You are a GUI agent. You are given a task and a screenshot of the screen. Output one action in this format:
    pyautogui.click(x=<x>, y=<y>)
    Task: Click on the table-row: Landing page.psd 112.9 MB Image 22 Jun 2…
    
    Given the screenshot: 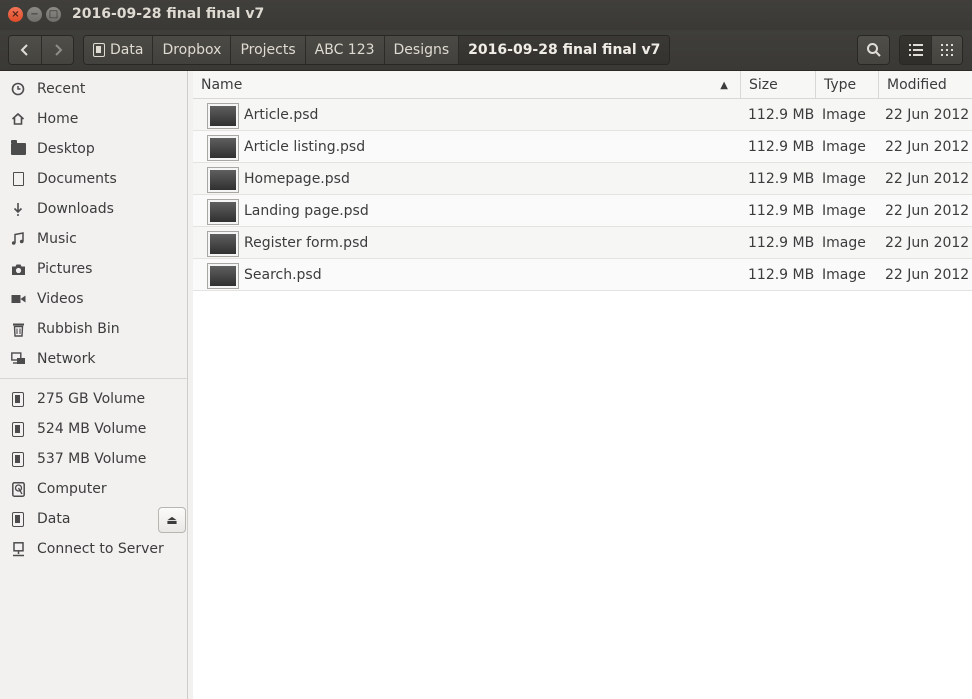 What is the action you would take?
    pyautogui.click(x=582, y=211)
    